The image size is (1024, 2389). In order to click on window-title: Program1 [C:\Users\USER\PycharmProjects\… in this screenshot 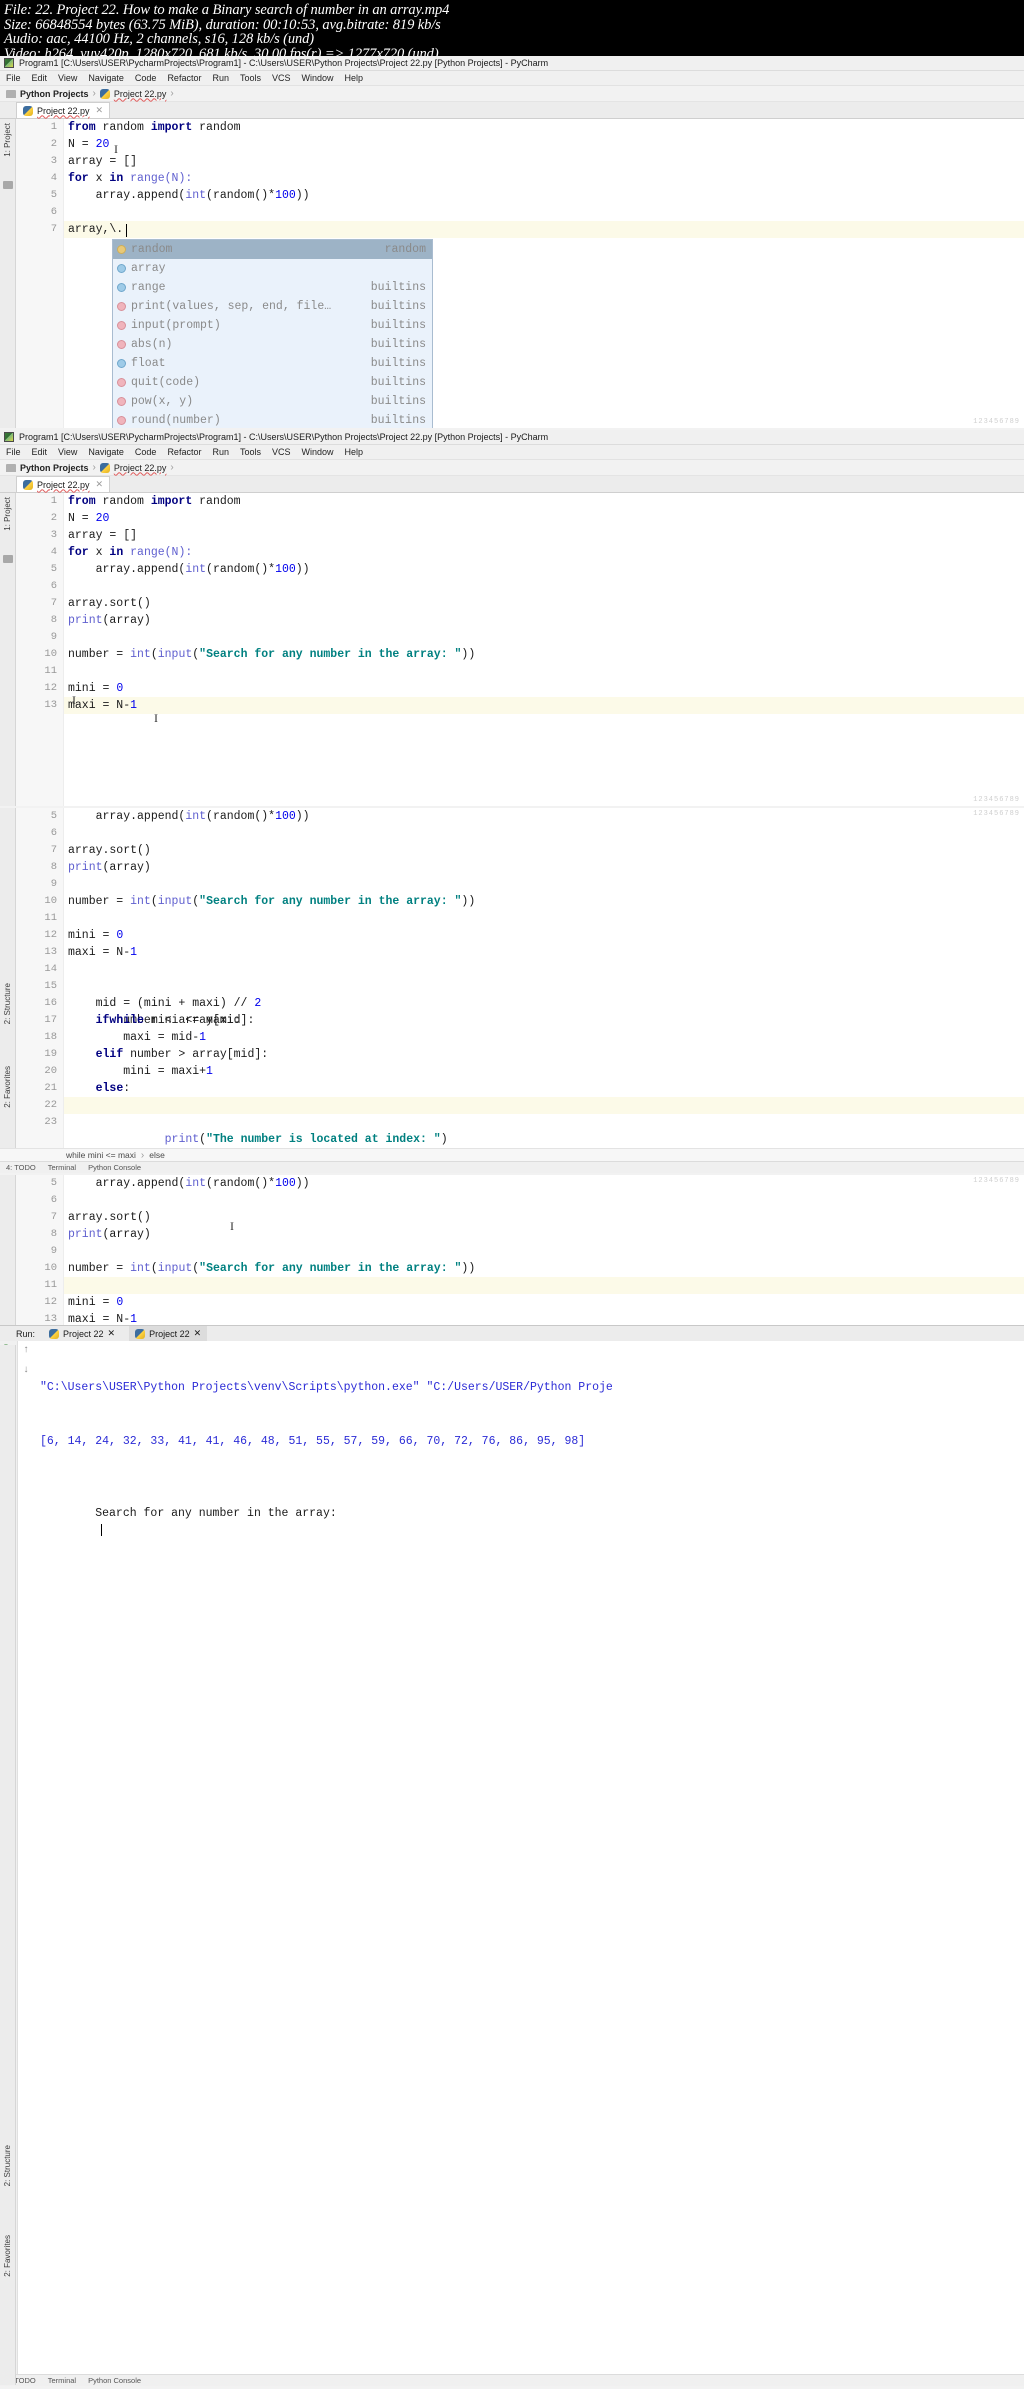, I will do `click(284, 437)`.